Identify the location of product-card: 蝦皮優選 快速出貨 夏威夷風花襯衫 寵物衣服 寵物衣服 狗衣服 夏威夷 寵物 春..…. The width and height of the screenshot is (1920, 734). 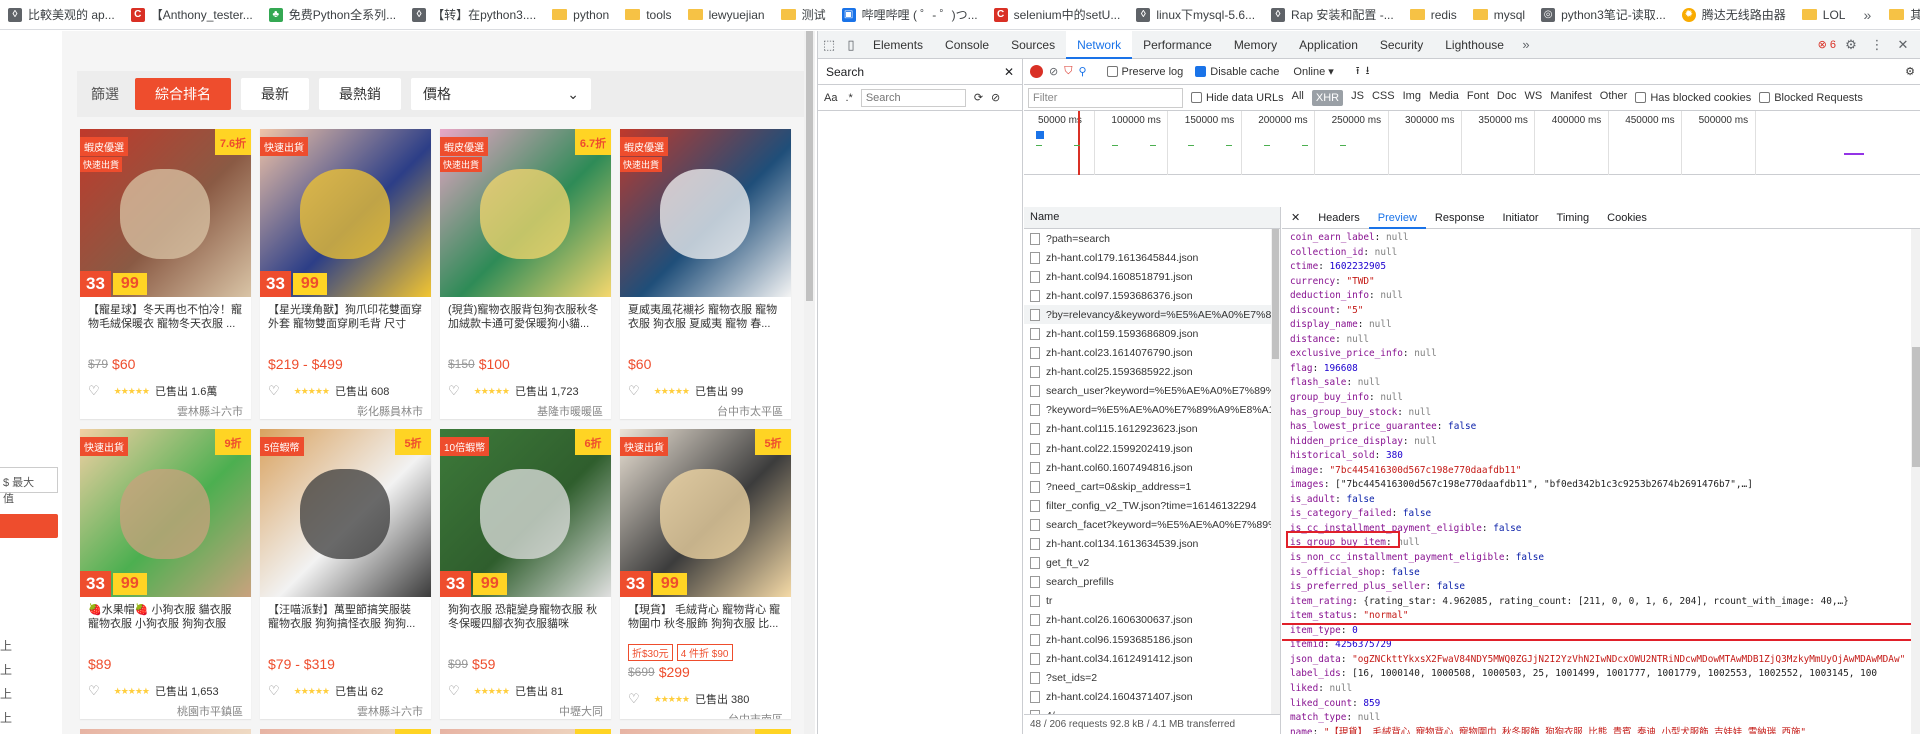
(705, 274).